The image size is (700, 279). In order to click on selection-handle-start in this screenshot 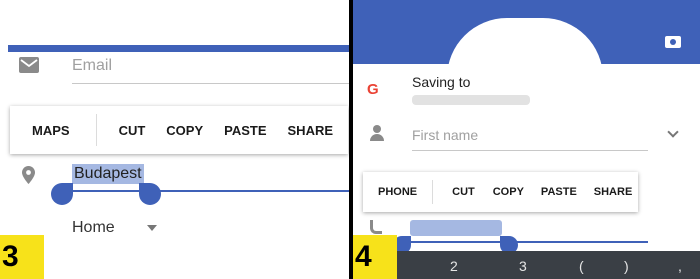, I will do `click(62, 194)`.